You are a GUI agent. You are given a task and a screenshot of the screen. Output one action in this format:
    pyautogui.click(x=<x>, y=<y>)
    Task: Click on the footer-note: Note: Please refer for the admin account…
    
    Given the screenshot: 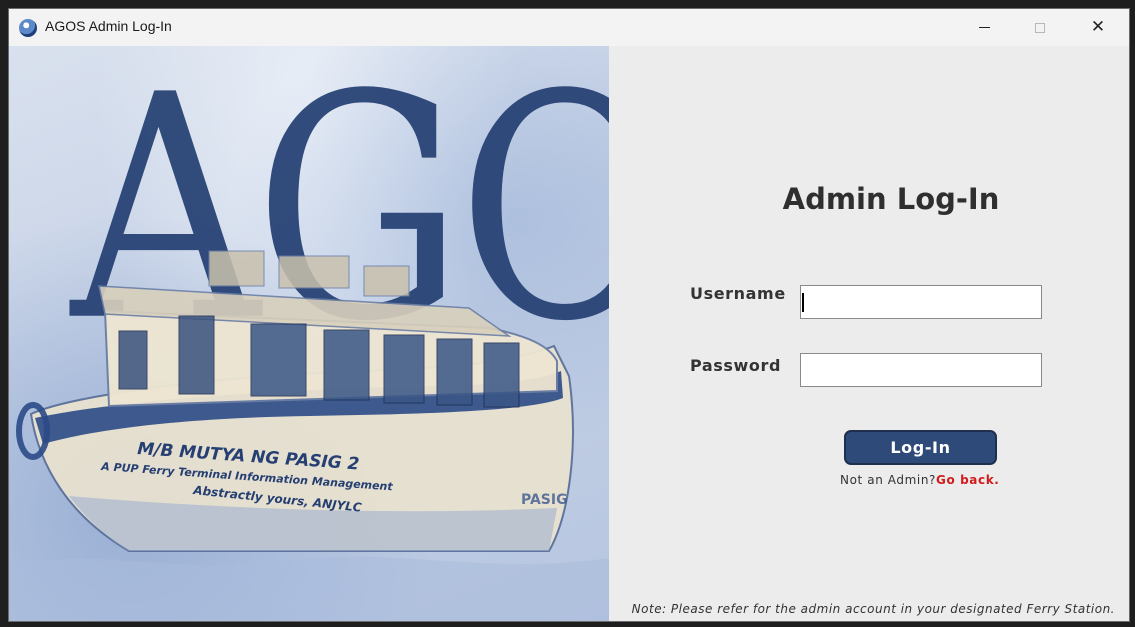 What is the action you would take?
    pyautogui.click(x=873, y=609)
    